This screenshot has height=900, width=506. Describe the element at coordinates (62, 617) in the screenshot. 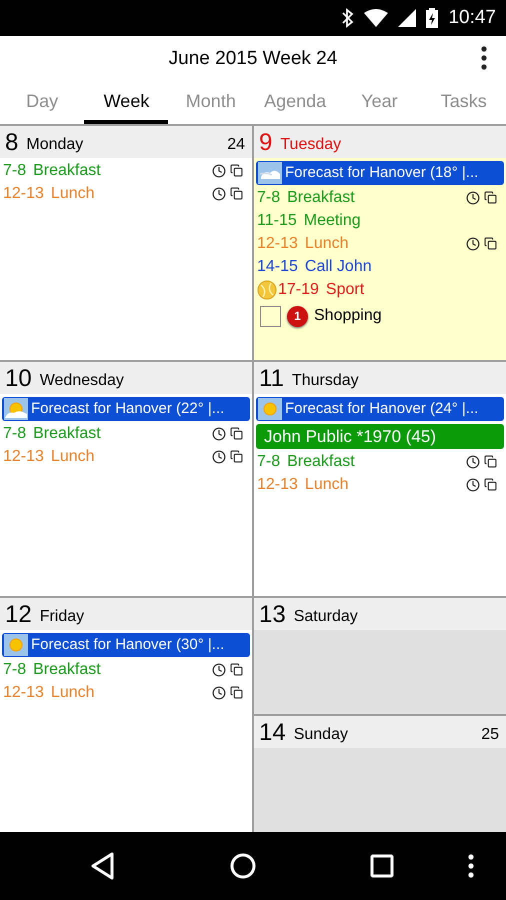

I see `day-name: Friday` at that location.